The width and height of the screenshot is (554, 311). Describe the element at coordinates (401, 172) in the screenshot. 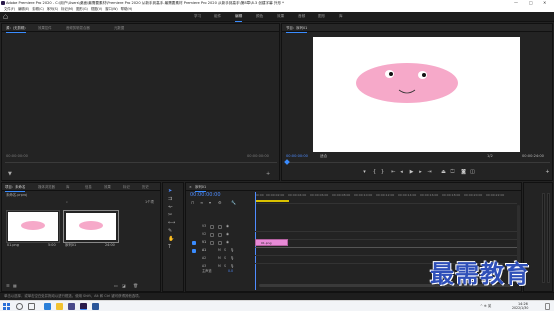

I see `step-back-icon: ◂` at that location.